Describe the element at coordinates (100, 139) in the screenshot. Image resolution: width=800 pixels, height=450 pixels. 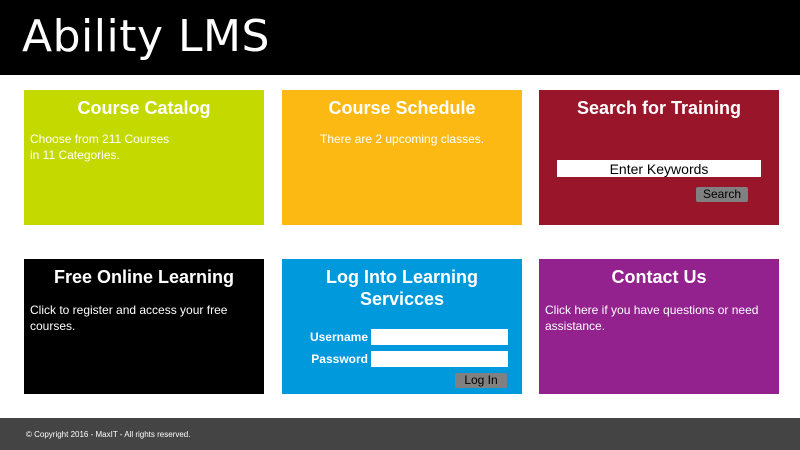
I see `course-count-text: Choose from 211 Courses` at that location.